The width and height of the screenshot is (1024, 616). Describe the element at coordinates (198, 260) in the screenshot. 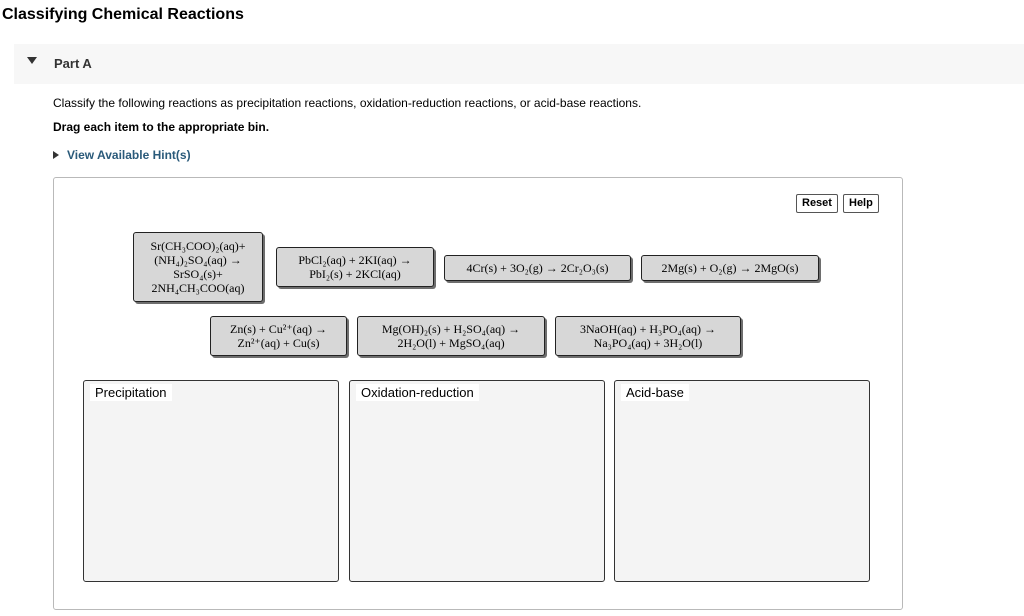

I see `item-line: (NH₄)₂SO₄(aq) →` at that location.